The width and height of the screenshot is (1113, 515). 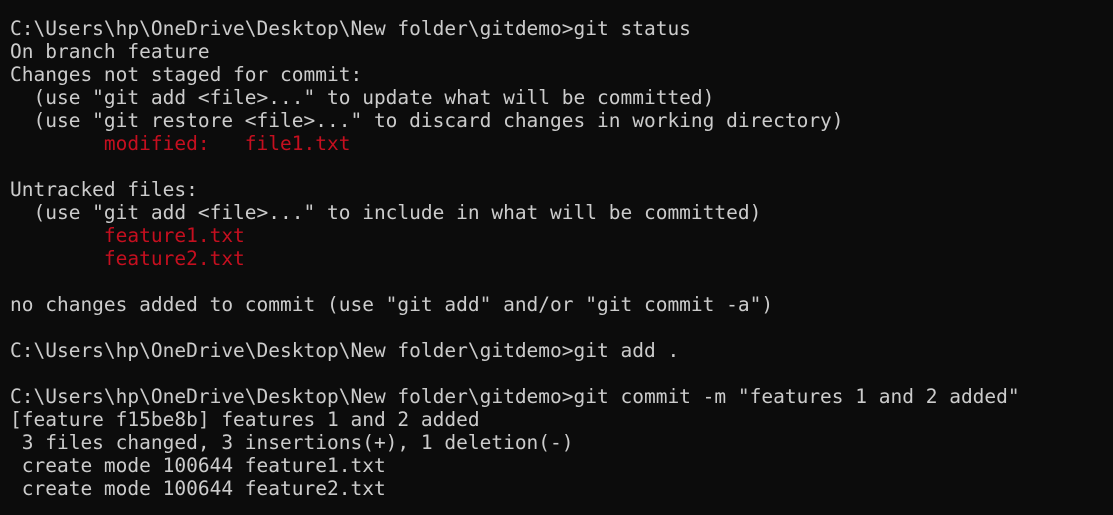 What do you see at coordinates (180, 143) in the screenshot?
I see `modified-file-line: modified: file1.txt` at bounding box center [180, 143].